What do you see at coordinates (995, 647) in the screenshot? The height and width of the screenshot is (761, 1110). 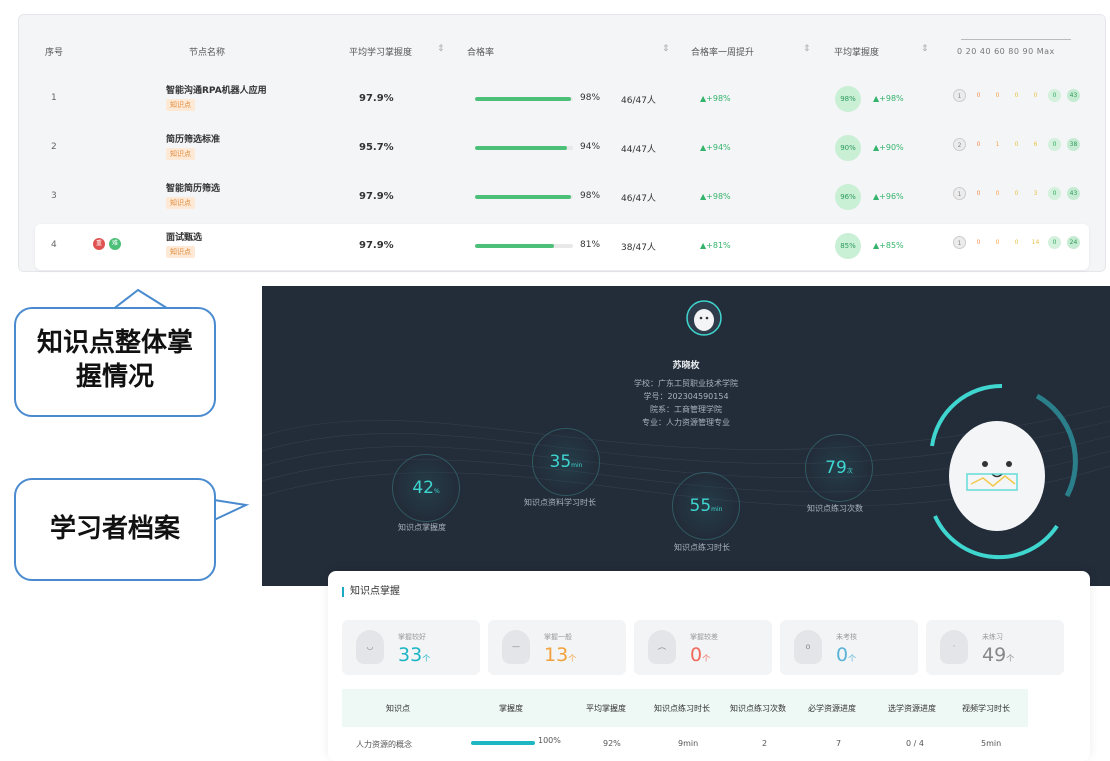 I see `mastery-summary-card: · 未练习 49个` at bounding box center [995, 647].